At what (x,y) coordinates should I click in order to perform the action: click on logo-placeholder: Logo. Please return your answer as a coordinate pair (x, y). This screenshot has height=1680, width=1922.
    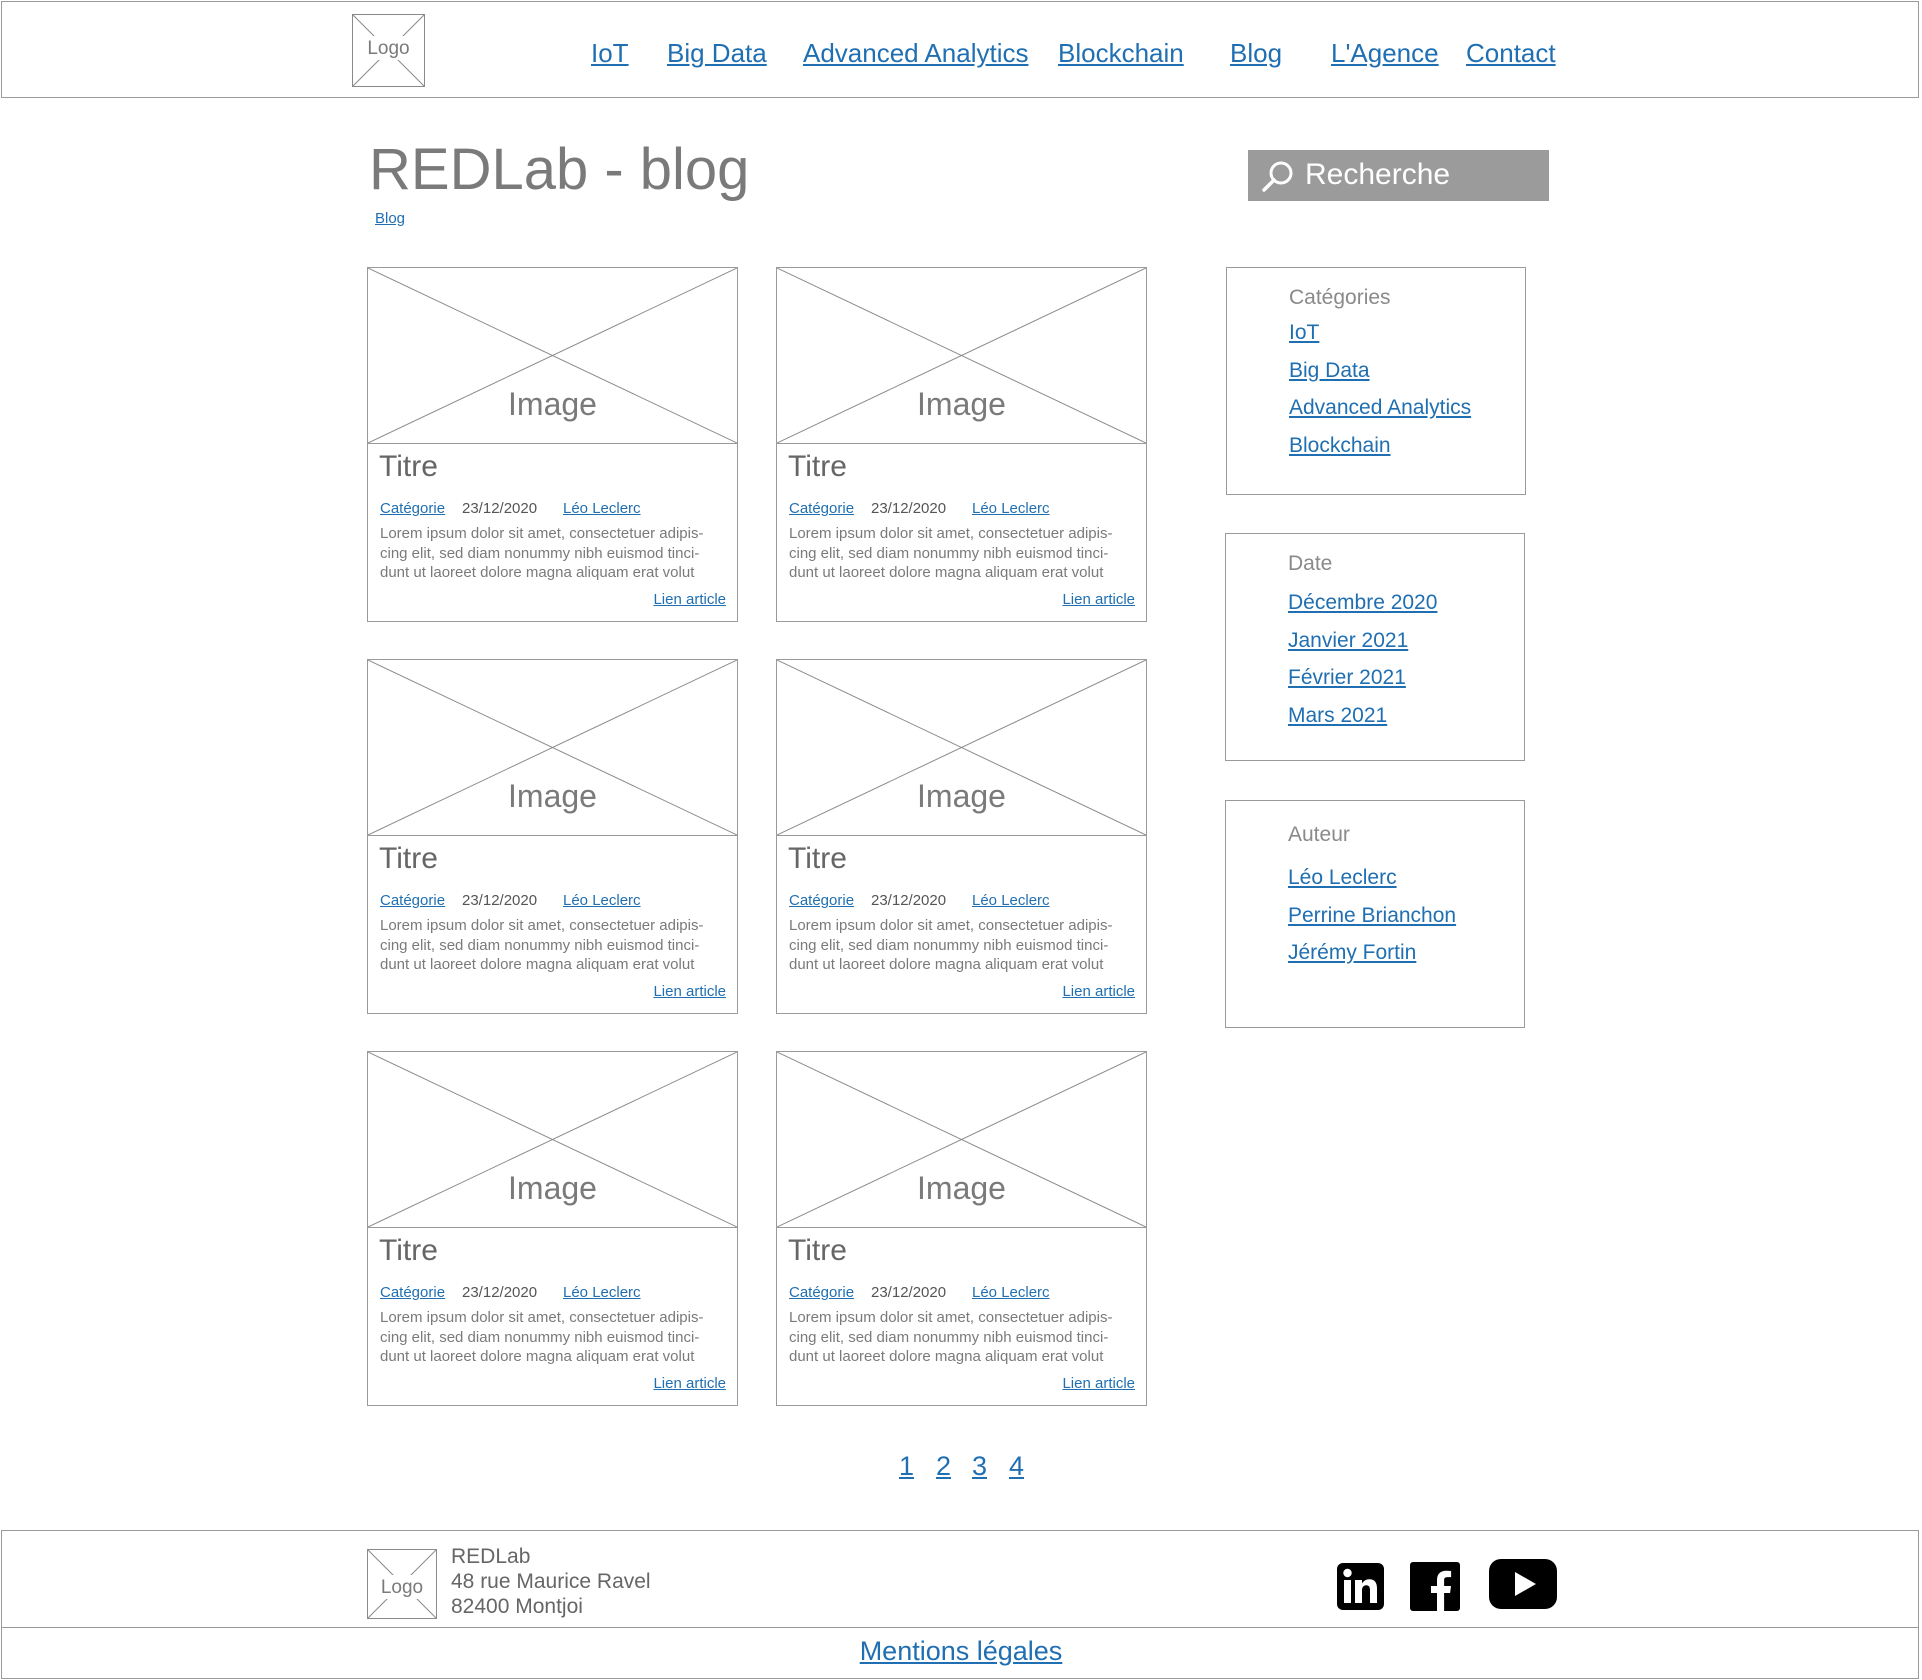
    Looking at the image, I should click on (388, 50).